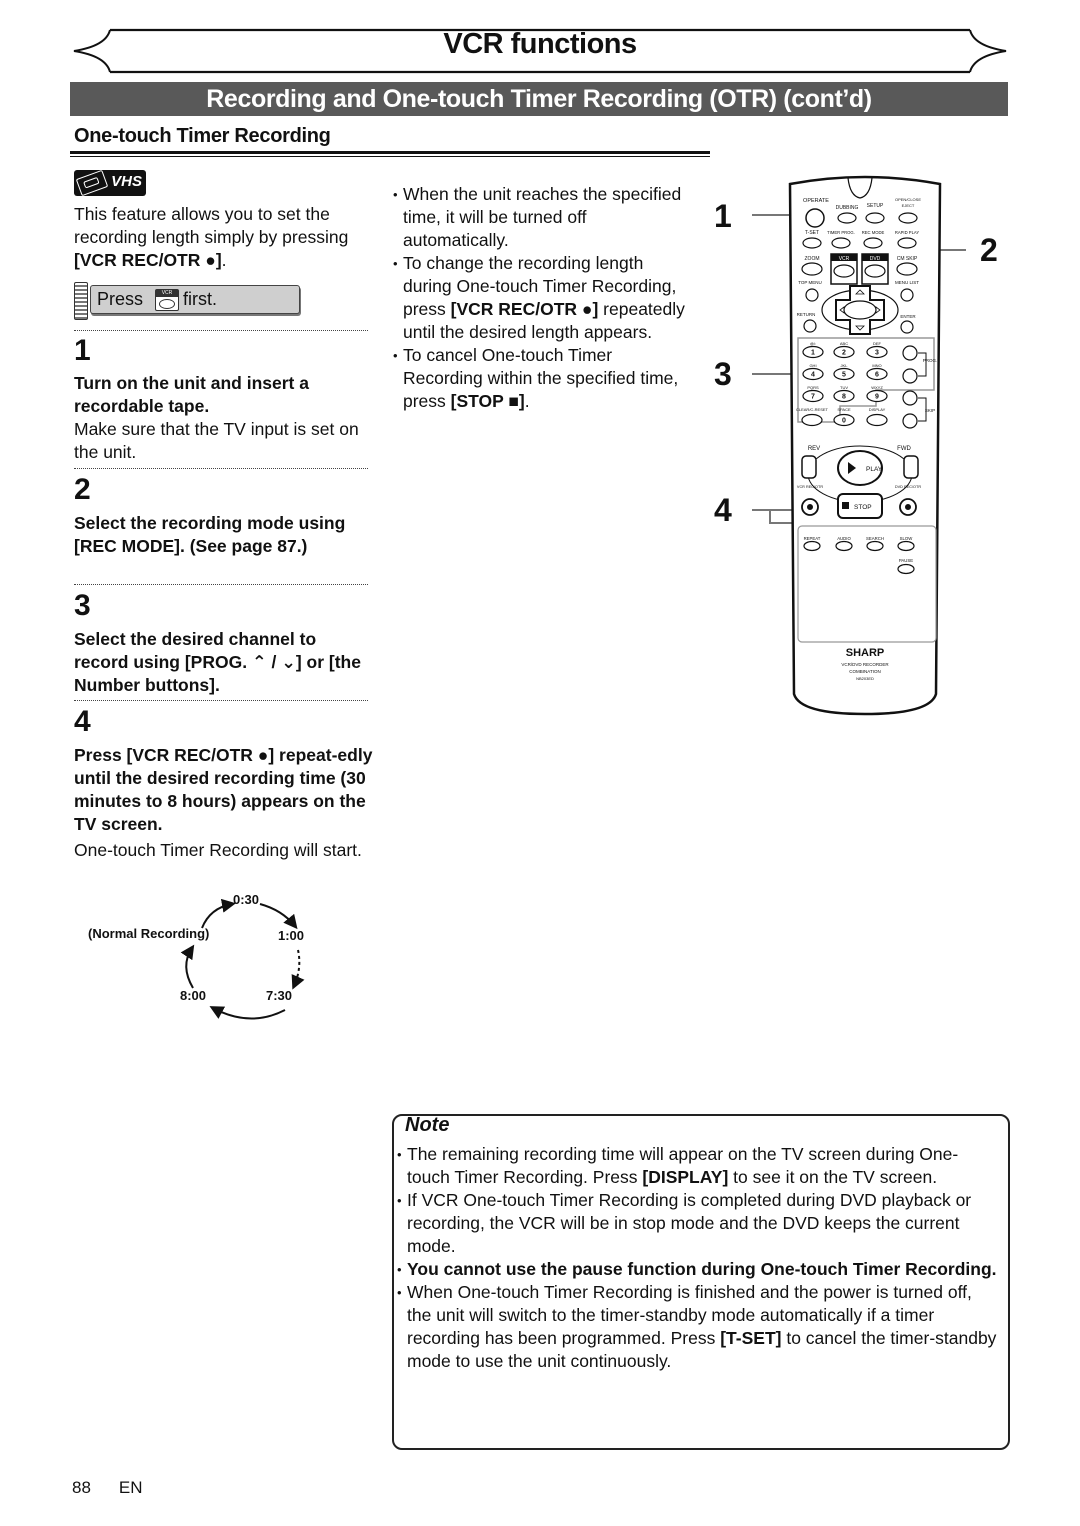  Describe the element at coordinates (218, 850) in the screenshot. I see `step-body: One-touch Timer Recording will start.` at that location.